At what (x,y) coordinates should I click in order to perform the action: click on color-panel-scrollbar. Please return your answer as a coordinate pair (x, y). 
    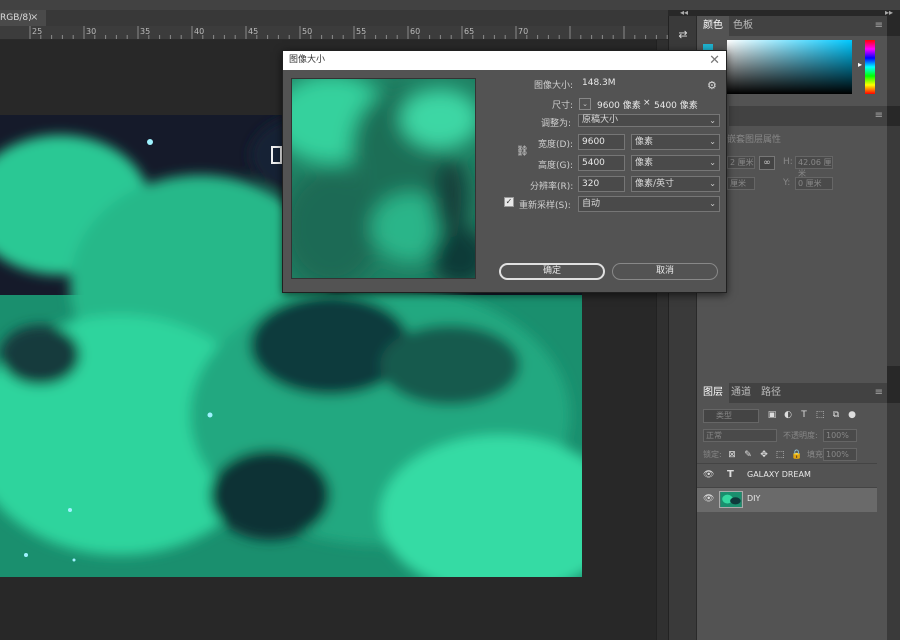
    Looking at the image, I should click on (893, 71).